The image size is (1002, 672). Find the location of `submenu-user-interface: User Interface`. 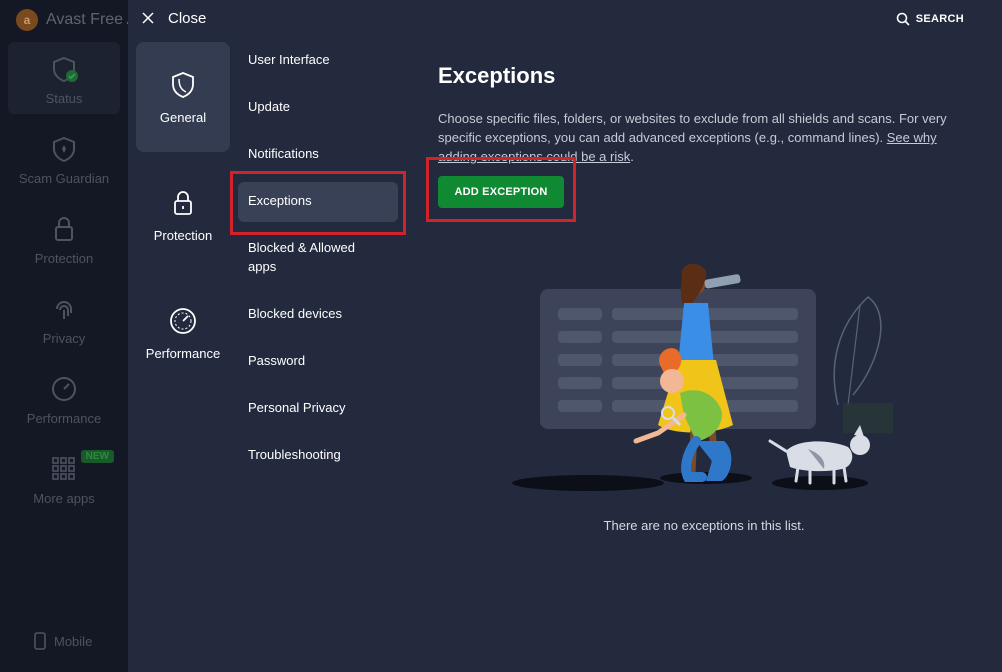

submenu-user-interface: User Interface is located at coordinates (318, 60).